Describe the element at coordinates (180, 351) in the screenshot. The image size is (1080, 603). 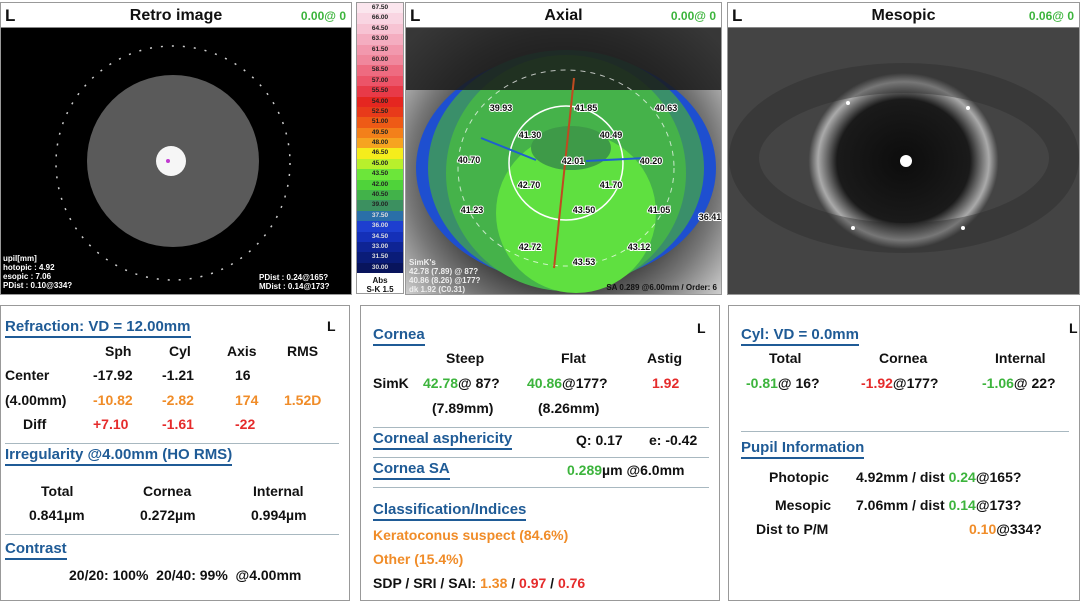
I see `col-cyl: Cyl` at that location.